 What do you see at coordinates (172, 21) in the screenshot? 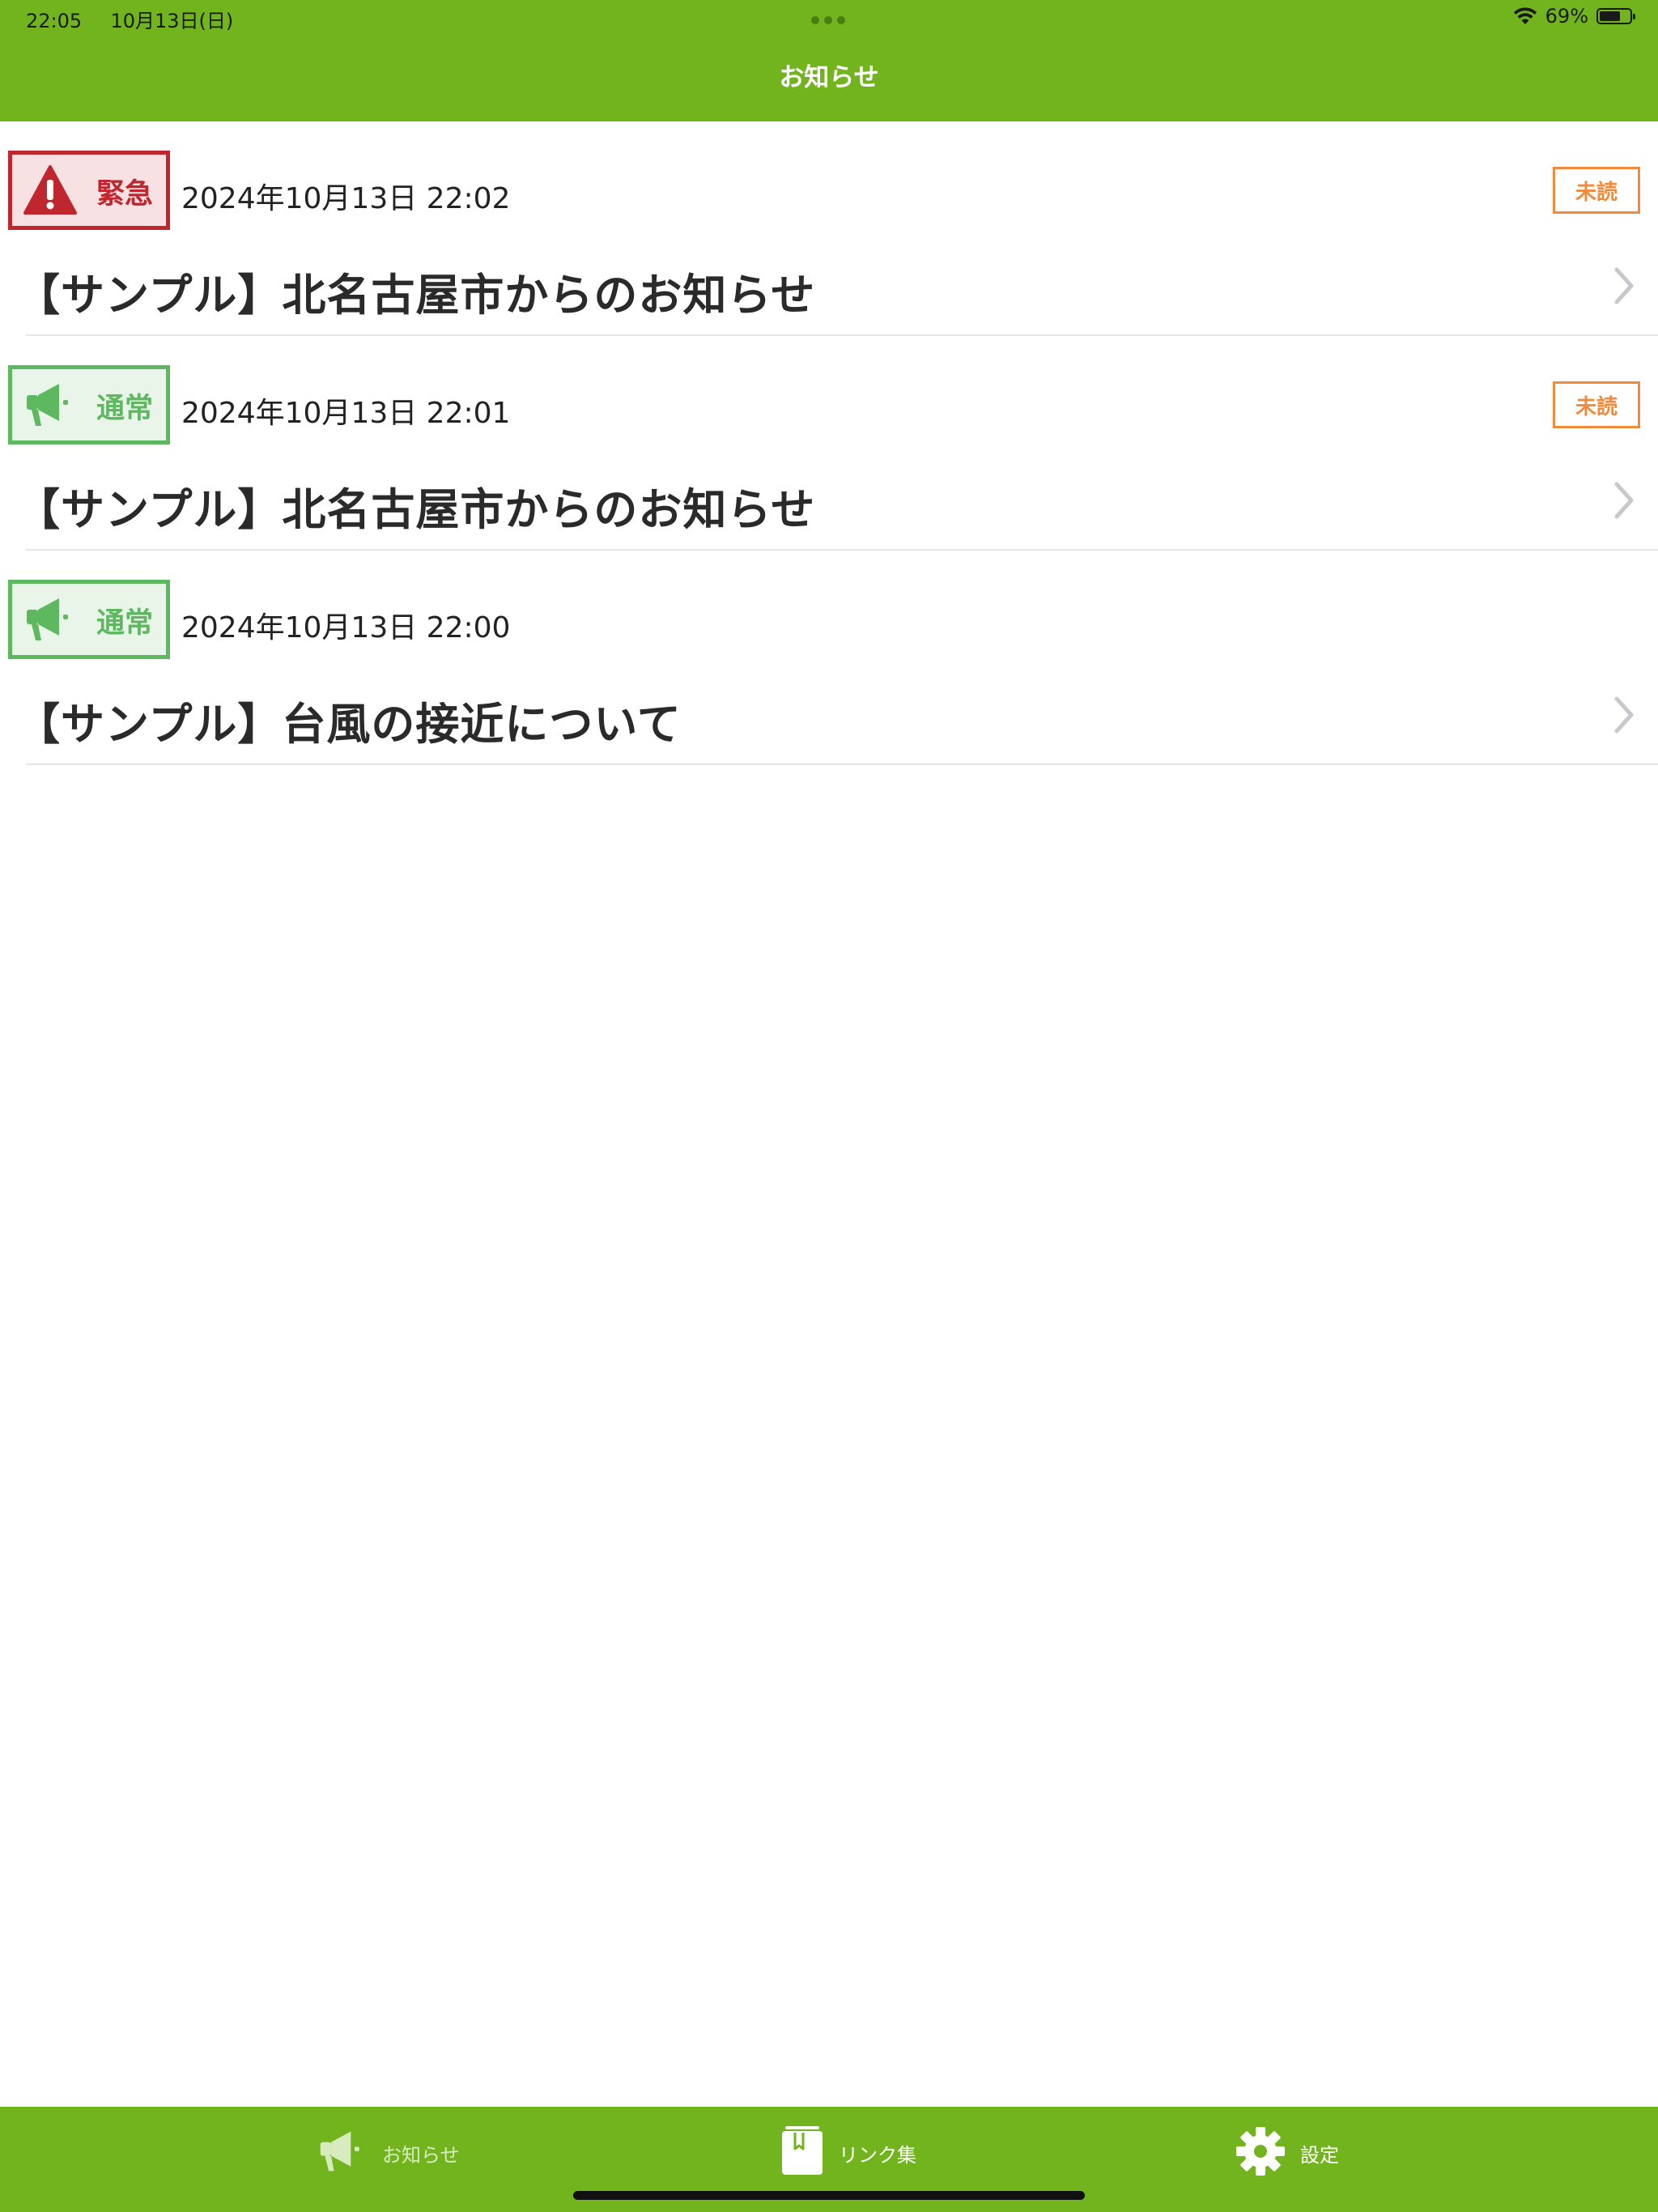
I see `status-date: 10月13日(日)` at bounding box center [172, 21].